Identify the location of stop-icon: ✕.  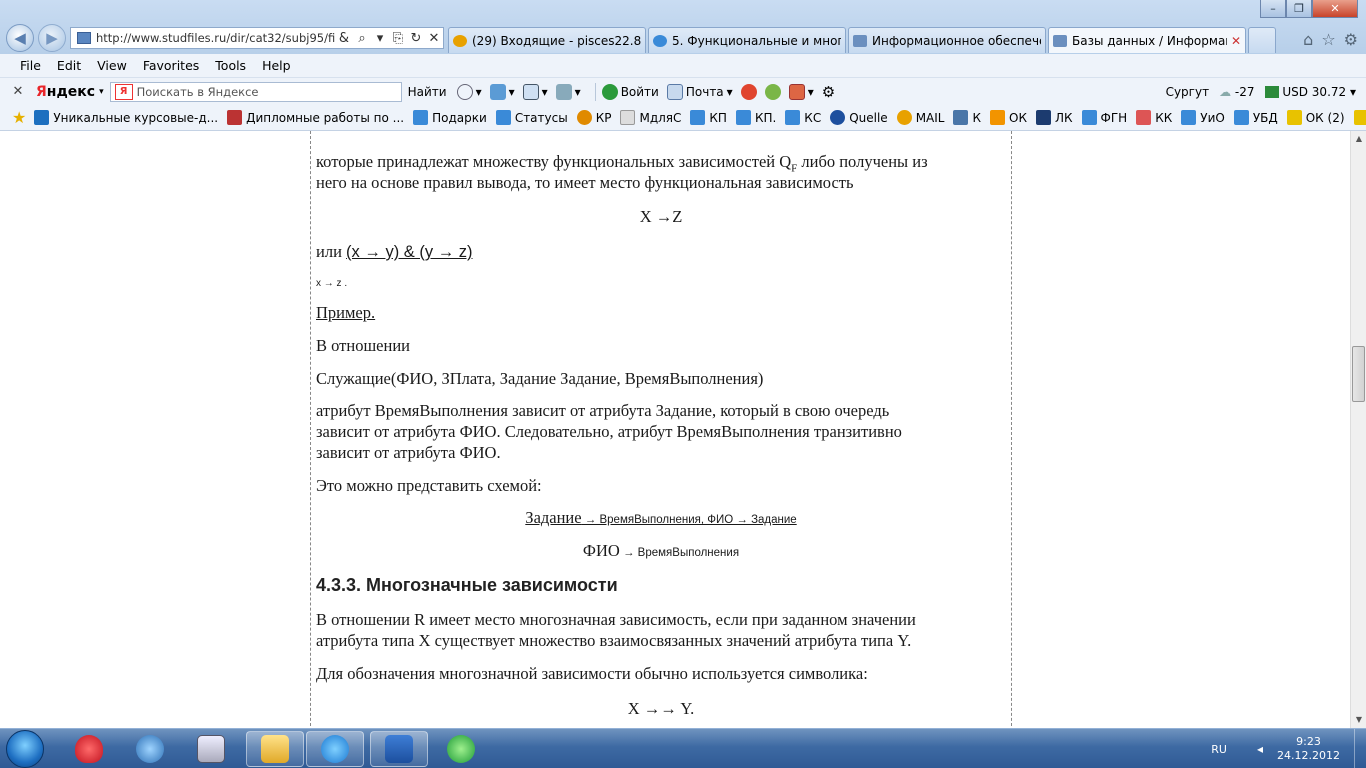
(434, 38).